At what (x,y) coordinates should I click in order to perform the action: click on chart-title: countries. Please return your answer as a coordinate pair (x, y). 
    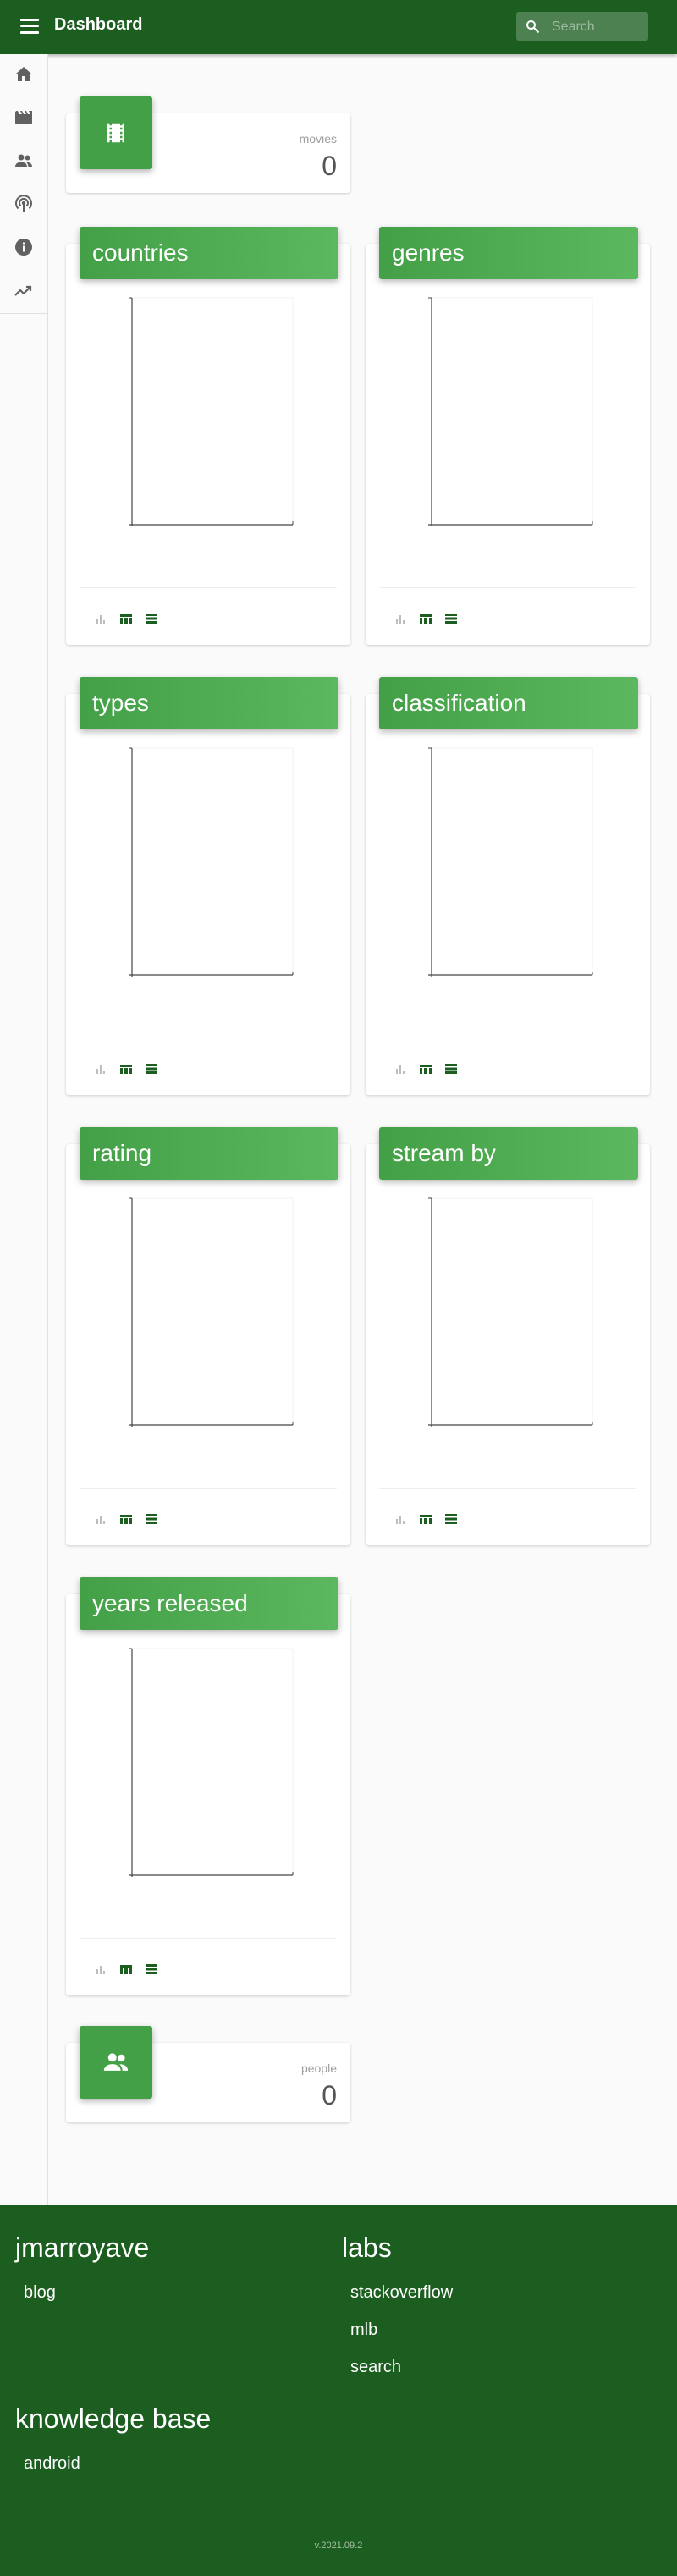
    Looking at the image, I should click on (209, 253).